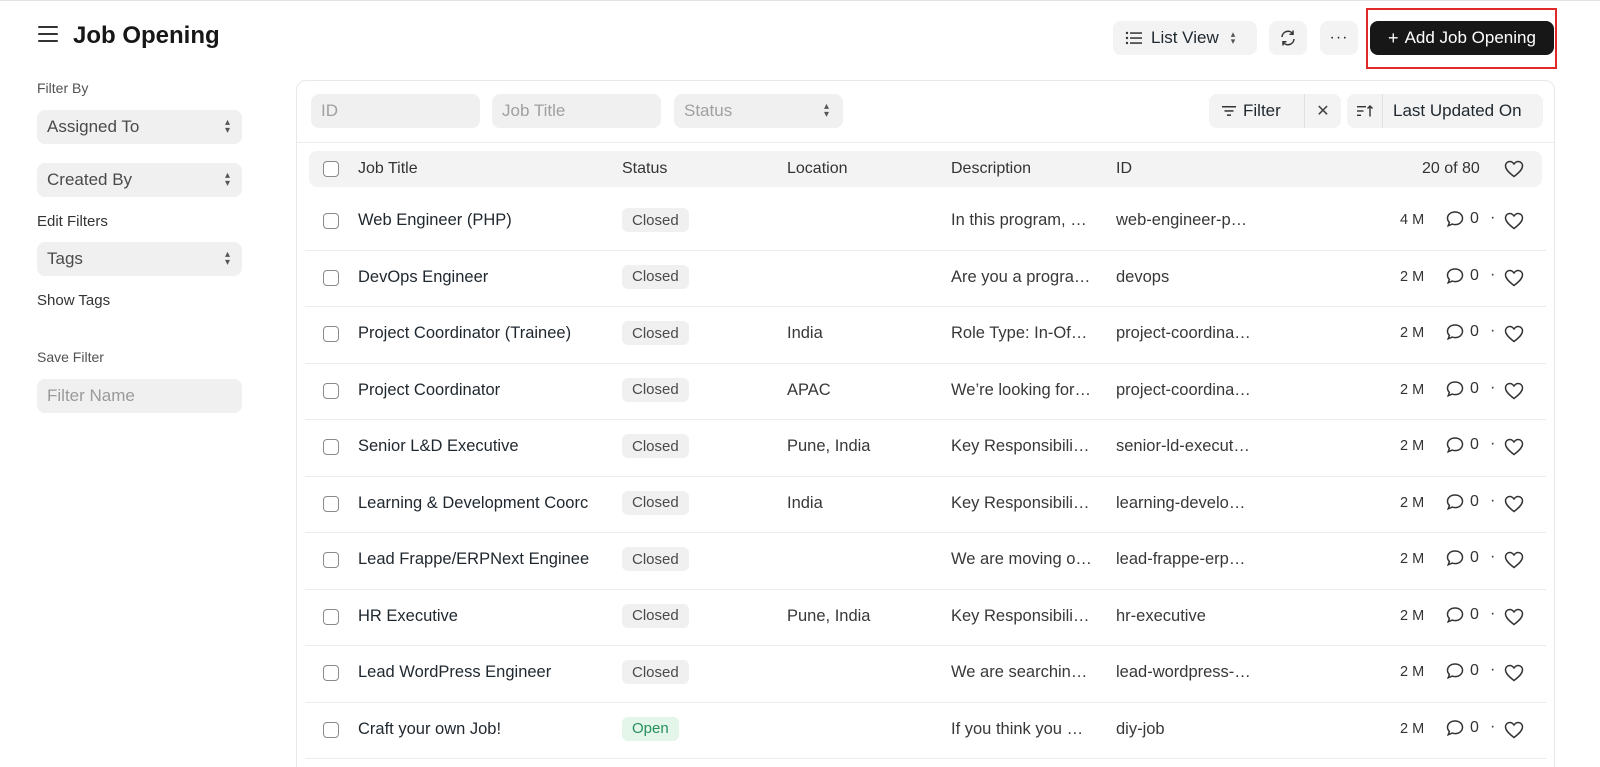 The height and width of the screenshot is (767, 1600). I want to click on sort-icon, so click(1364, 111).